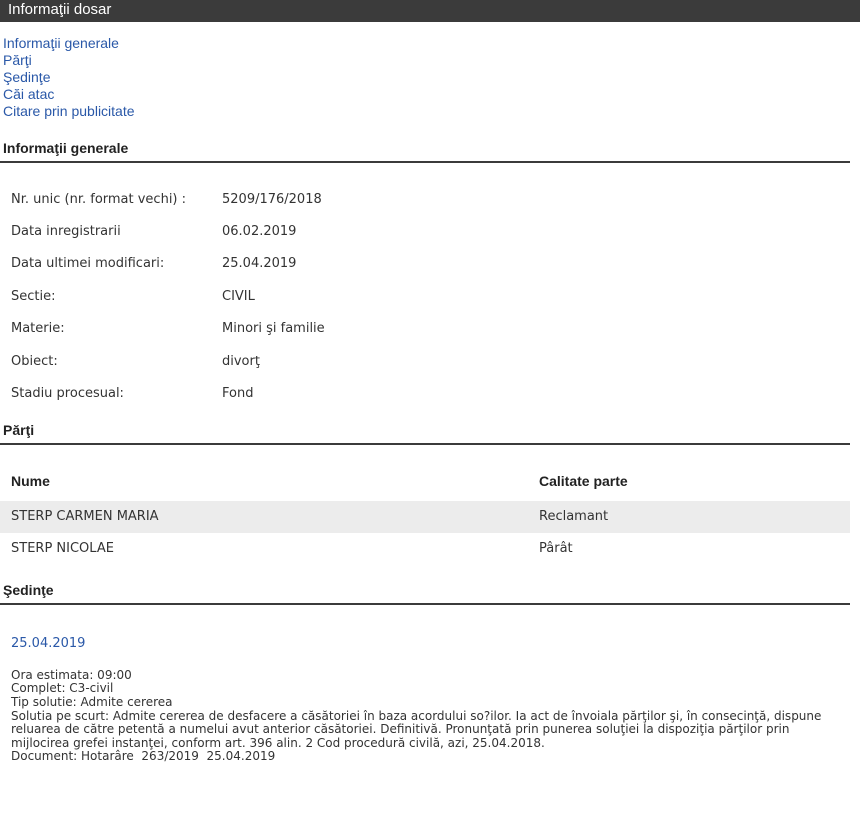 The image size is (860, 824). I want to click on info-value: 06.02.2019, so click(259, 232).